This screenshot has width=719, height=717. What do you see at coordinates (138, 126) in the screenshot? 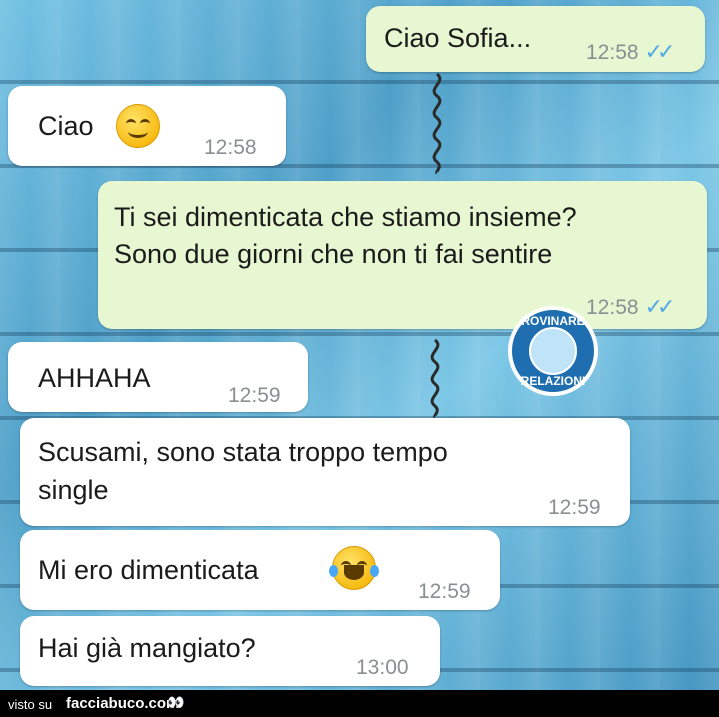
I see `smiling-face-icon` at bounding box center [138, 126].